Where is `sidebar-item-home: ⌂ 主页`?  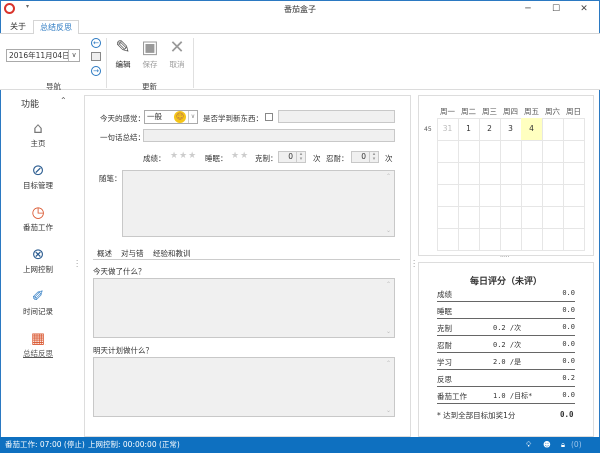
sidebar-item-home: ⌂ 主页 is located at coordinates (38, 133).